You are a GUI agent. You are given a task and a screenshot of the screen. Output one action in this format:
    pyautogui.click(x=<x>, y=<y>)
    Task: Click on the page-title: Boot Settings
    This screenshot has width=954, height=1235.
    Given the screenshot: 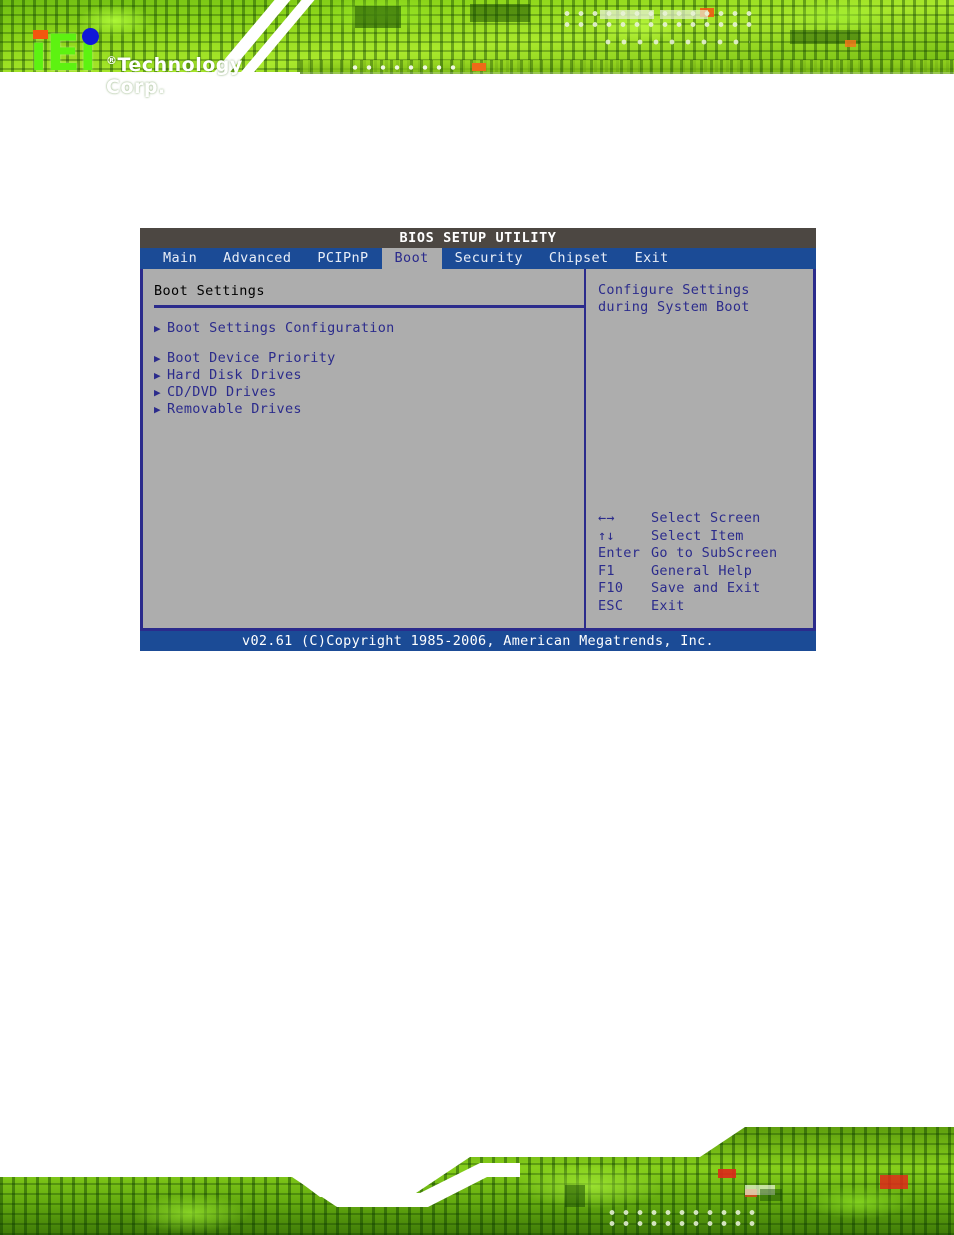 What is the action you would take?
    pyautogui.click(x=209, y=291)
    